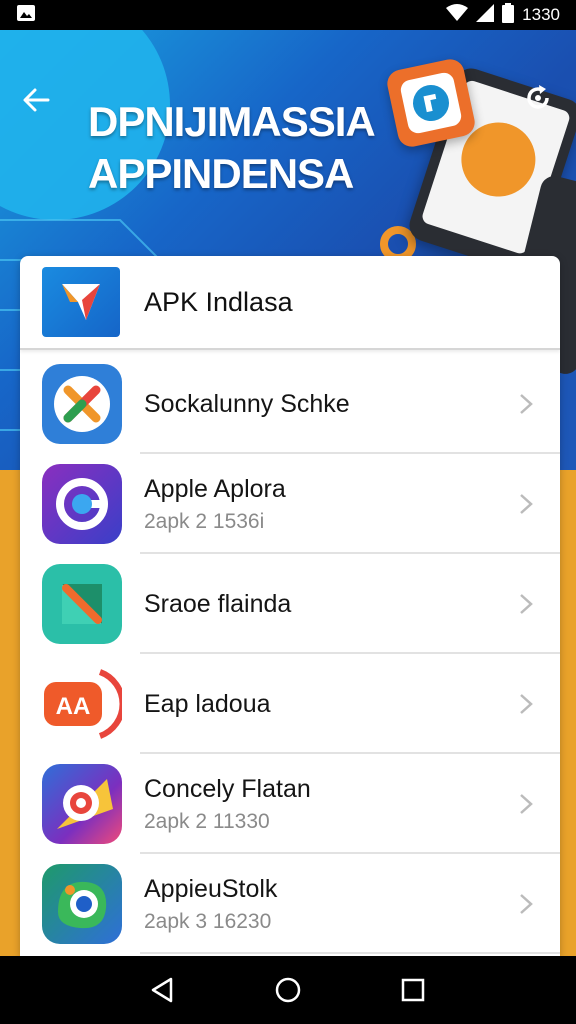  I want to click on wifi-icon, so click(457, 15).